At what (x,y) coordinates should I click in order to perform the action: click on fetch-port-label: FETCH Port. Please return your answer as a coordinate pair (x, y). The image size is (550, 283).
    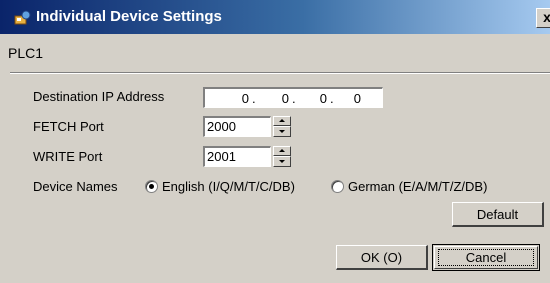
    Looking at the image, I should click on (68, 126).